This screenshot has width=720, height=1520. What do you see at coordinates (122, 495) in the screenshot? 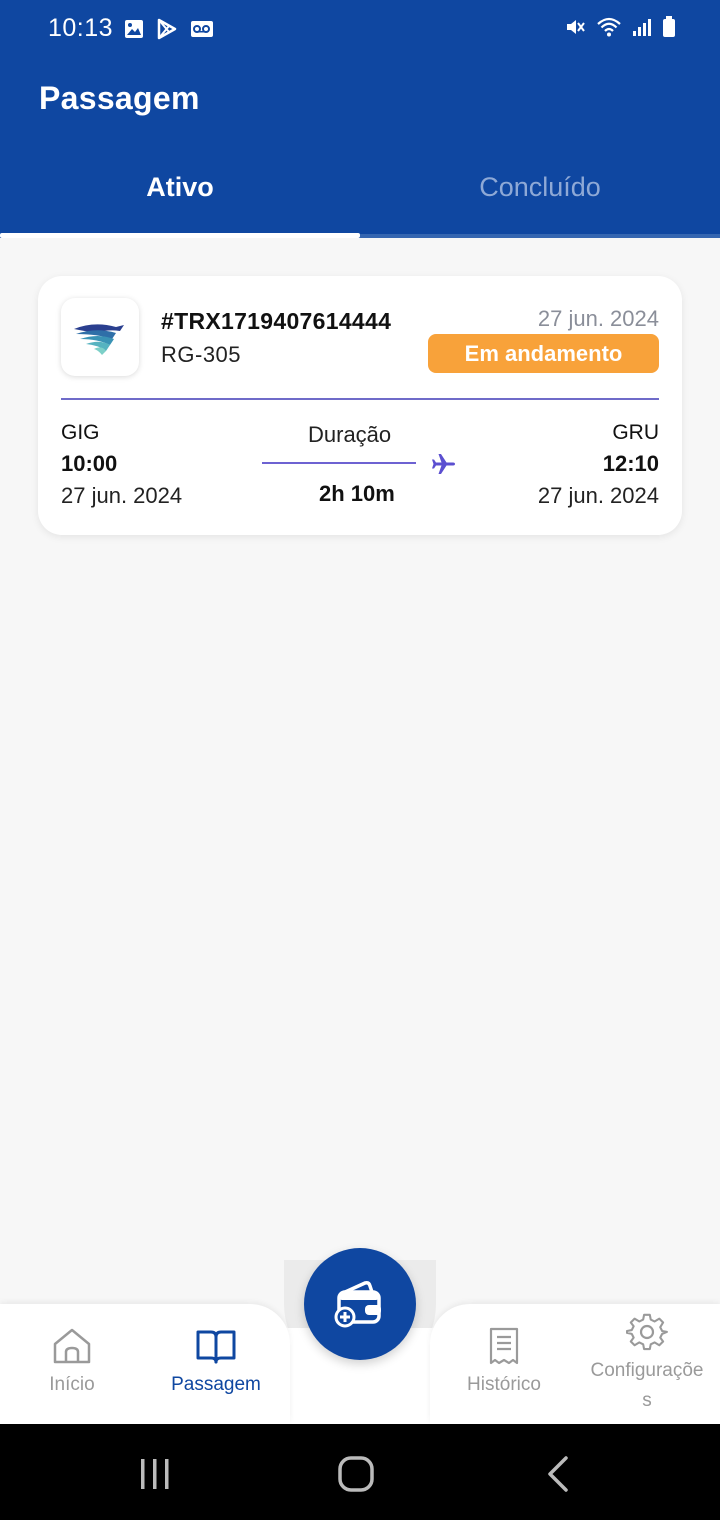
I see `departure-date: 27 jun. 2024` at bounding box center [122, 495].